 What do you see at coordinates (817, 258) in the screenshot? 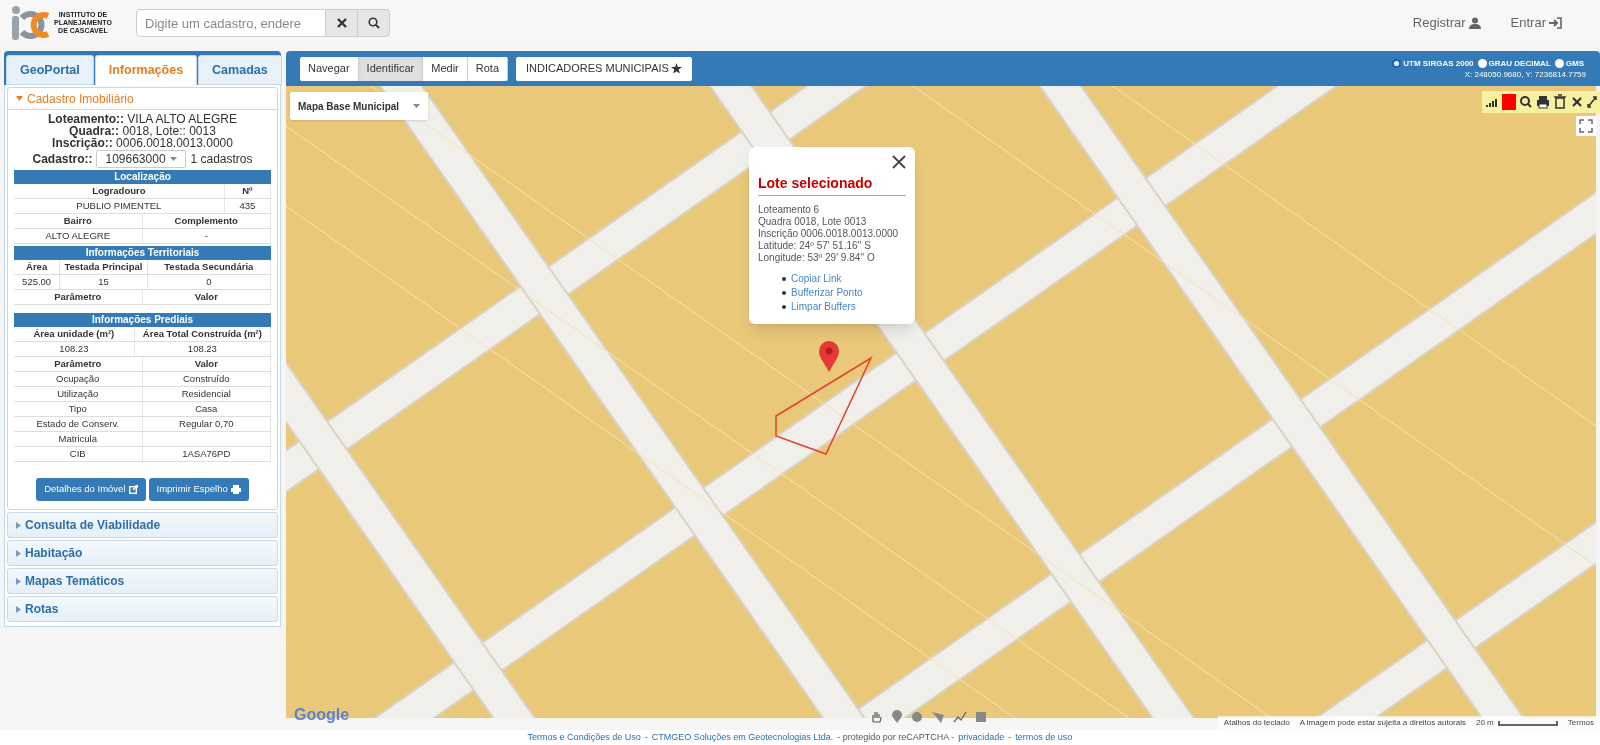
I see `popup-text: Longitude: 53º 29' 9.84'' O` at bounding box center [817, 258].